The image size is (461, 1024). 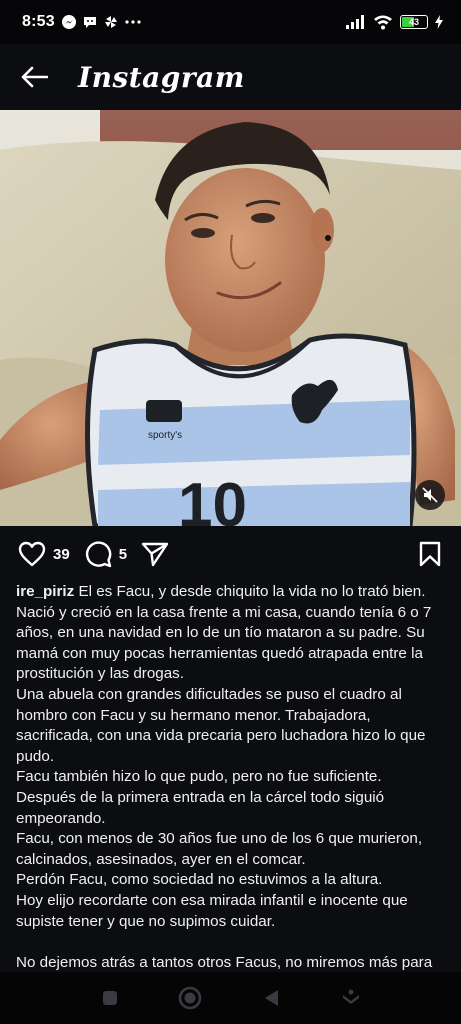 What do you see at coordinates (101, 22) in the screenshot?
I see `notification-icons` at bounding box center [101, 22].